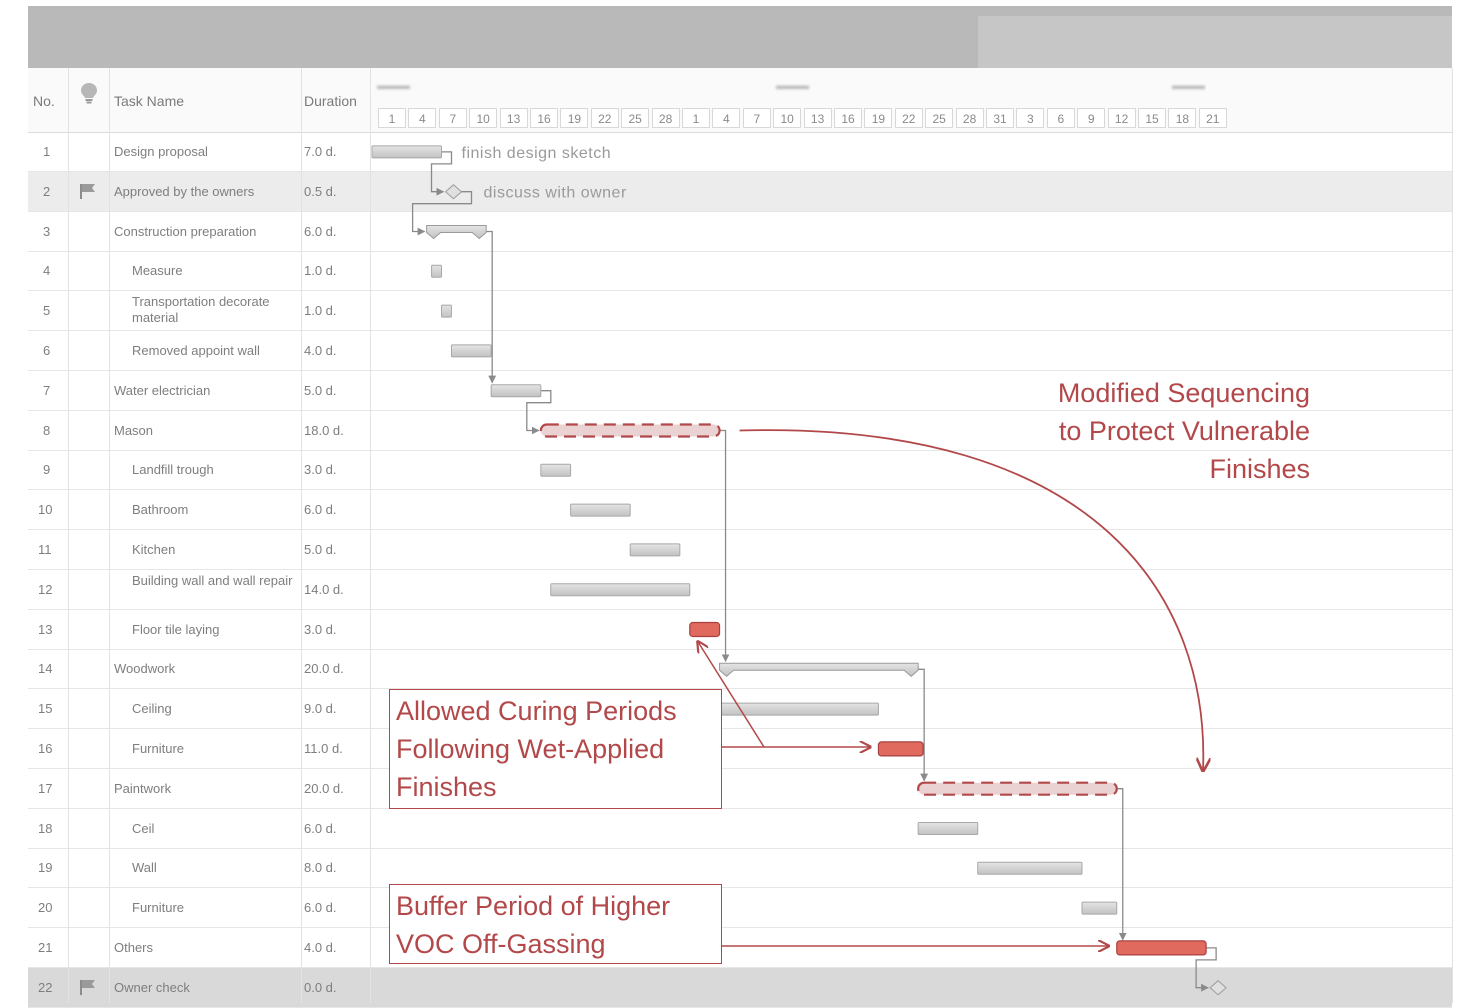  I want to click on task-duration: 11.0 d., so click(323, 748).